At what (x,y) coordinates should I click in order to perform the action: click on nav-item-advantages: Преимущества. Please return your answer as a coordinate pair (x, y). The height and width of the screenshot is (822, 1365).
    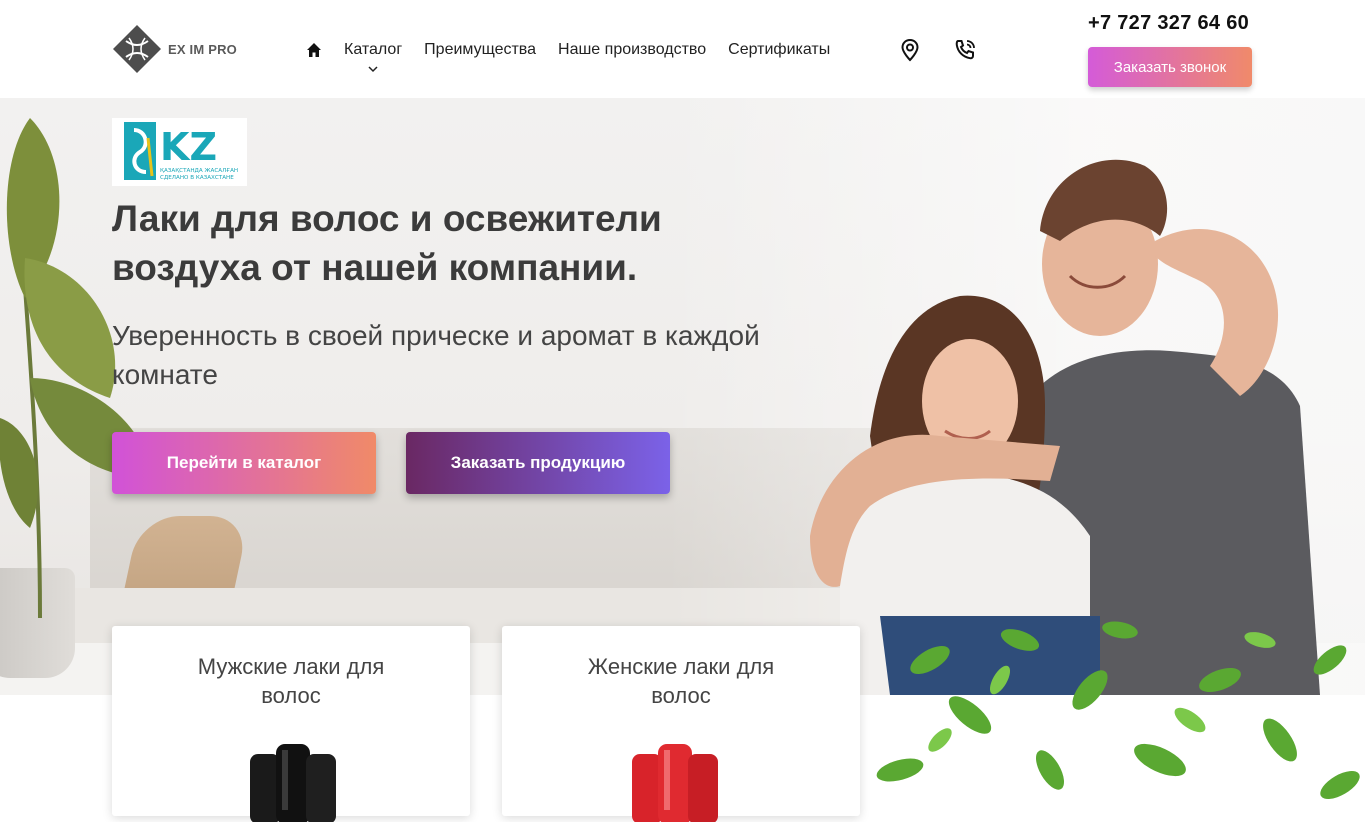
    Looking at the image, I should click on (480, 50).